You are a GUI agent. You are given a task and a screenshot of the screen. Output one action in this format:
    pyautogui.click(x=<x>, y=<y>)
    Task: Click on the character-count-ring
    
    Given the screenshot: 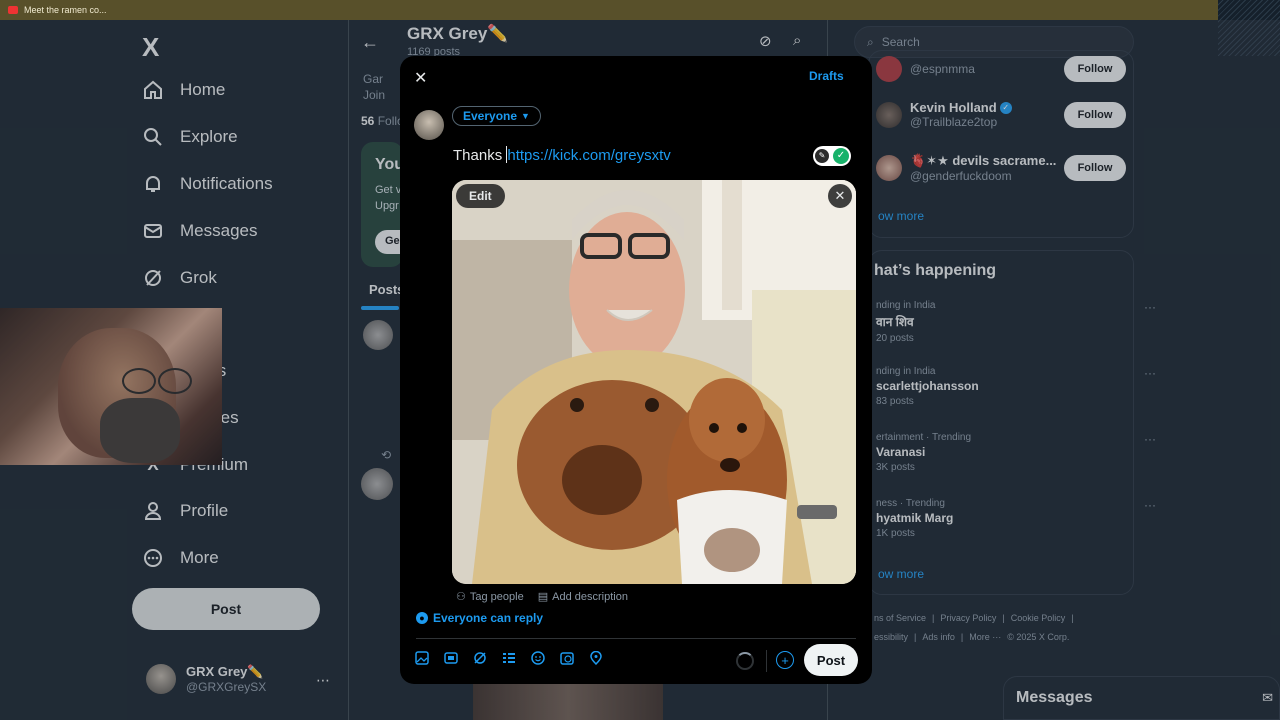 What is the action you would take?
    pyautogui.click(x=745, y=661)
    